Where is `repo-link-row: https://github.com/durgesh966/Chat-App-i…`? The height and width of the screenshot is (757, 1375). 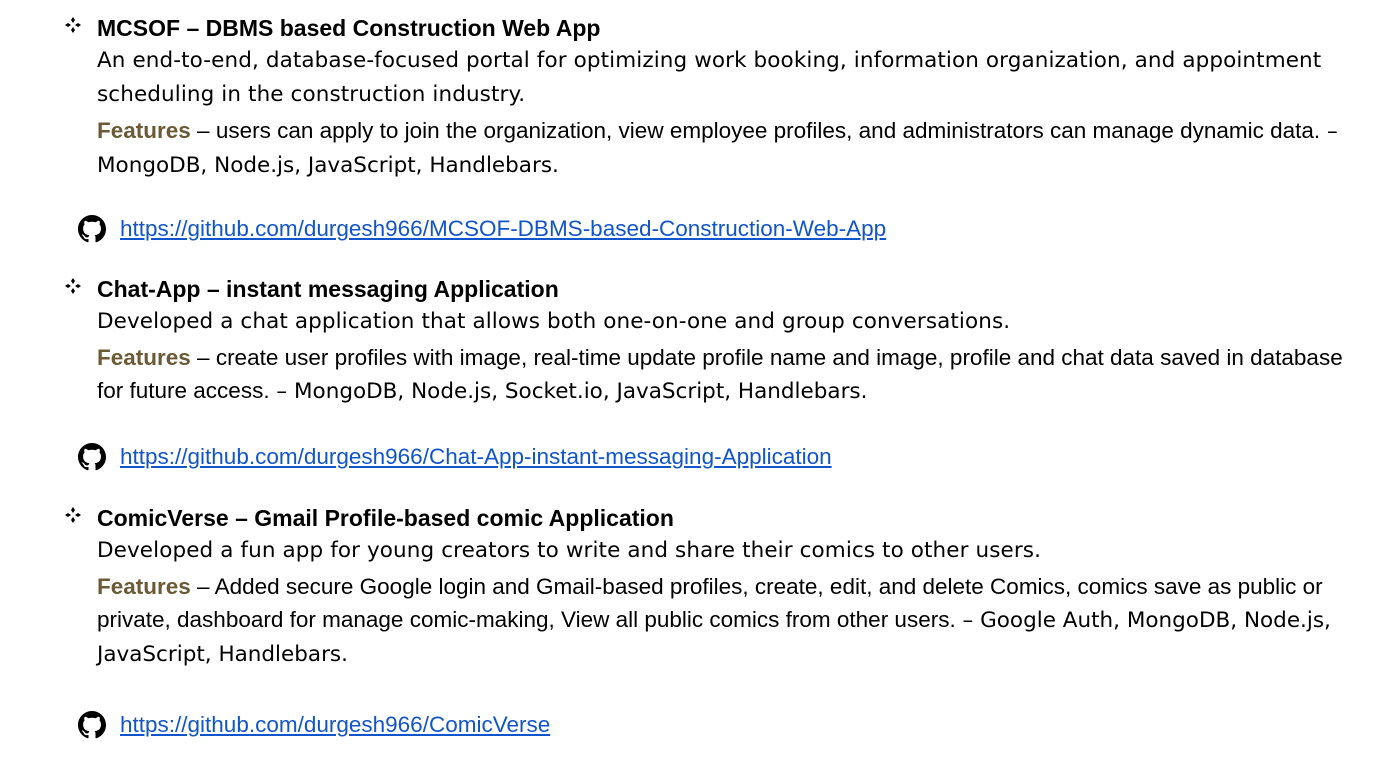 repo-link-row: https://github.com/durgesh966/Chat-App-i… is located at coordinates (455, 457).